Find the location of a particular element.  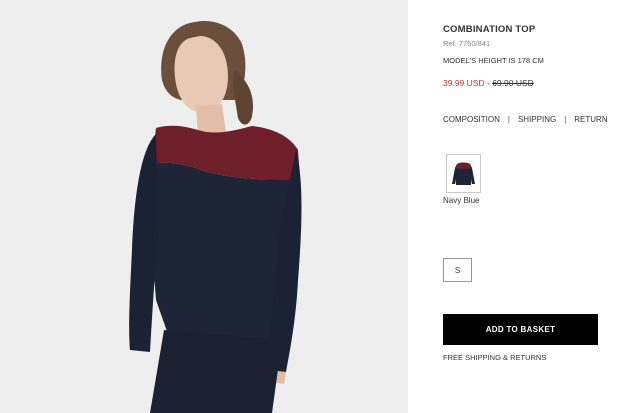

price-block: 39.99 USD - 69.90 USD is located at coordinates (488, 83).